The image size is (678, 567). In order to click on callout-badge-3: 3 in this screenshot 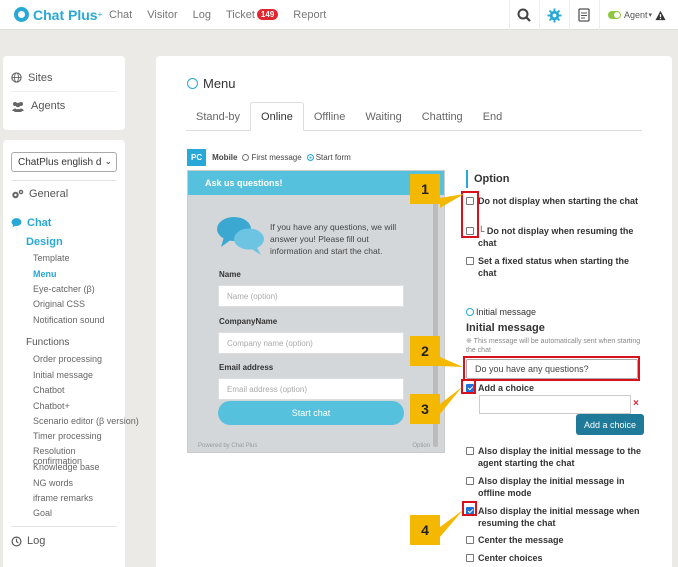, I will do `click(425, 409)`.